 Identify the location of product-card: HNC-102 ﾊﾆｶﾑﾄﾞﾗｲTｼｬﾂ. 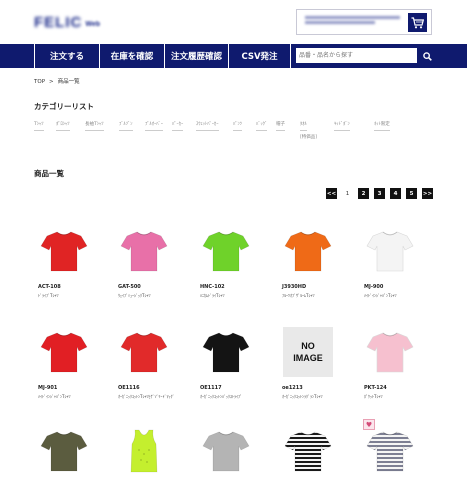
(226, 262).